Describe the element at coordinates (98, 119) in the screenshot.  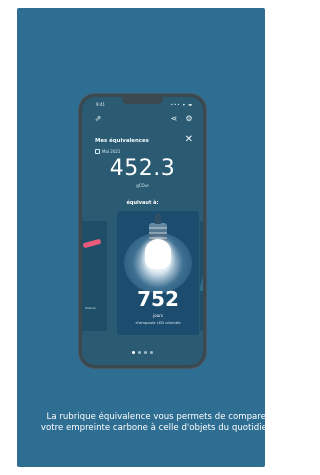
I see `export-icon: ⇗` at that location.